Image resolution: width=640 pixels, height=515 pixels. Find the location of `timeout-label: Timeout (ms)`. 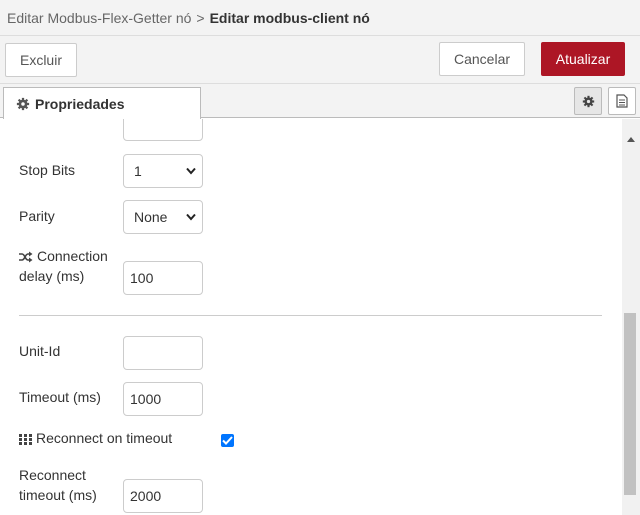

timeout-label: Timeout (ms) is located at coordinates (60, 397).